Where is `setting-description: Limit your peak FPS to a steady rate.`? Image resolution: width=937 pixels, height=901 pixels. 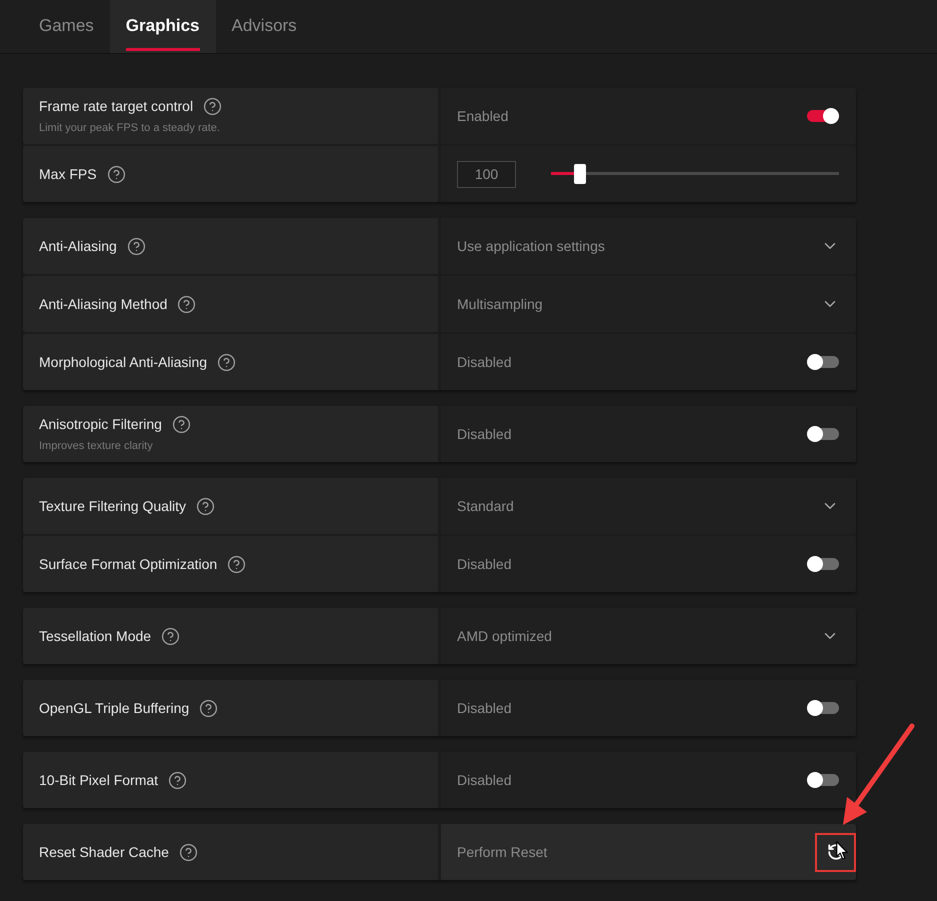
setting-description: Limit your peak FPS to a steady rate. is located at coordinates (130, 128).